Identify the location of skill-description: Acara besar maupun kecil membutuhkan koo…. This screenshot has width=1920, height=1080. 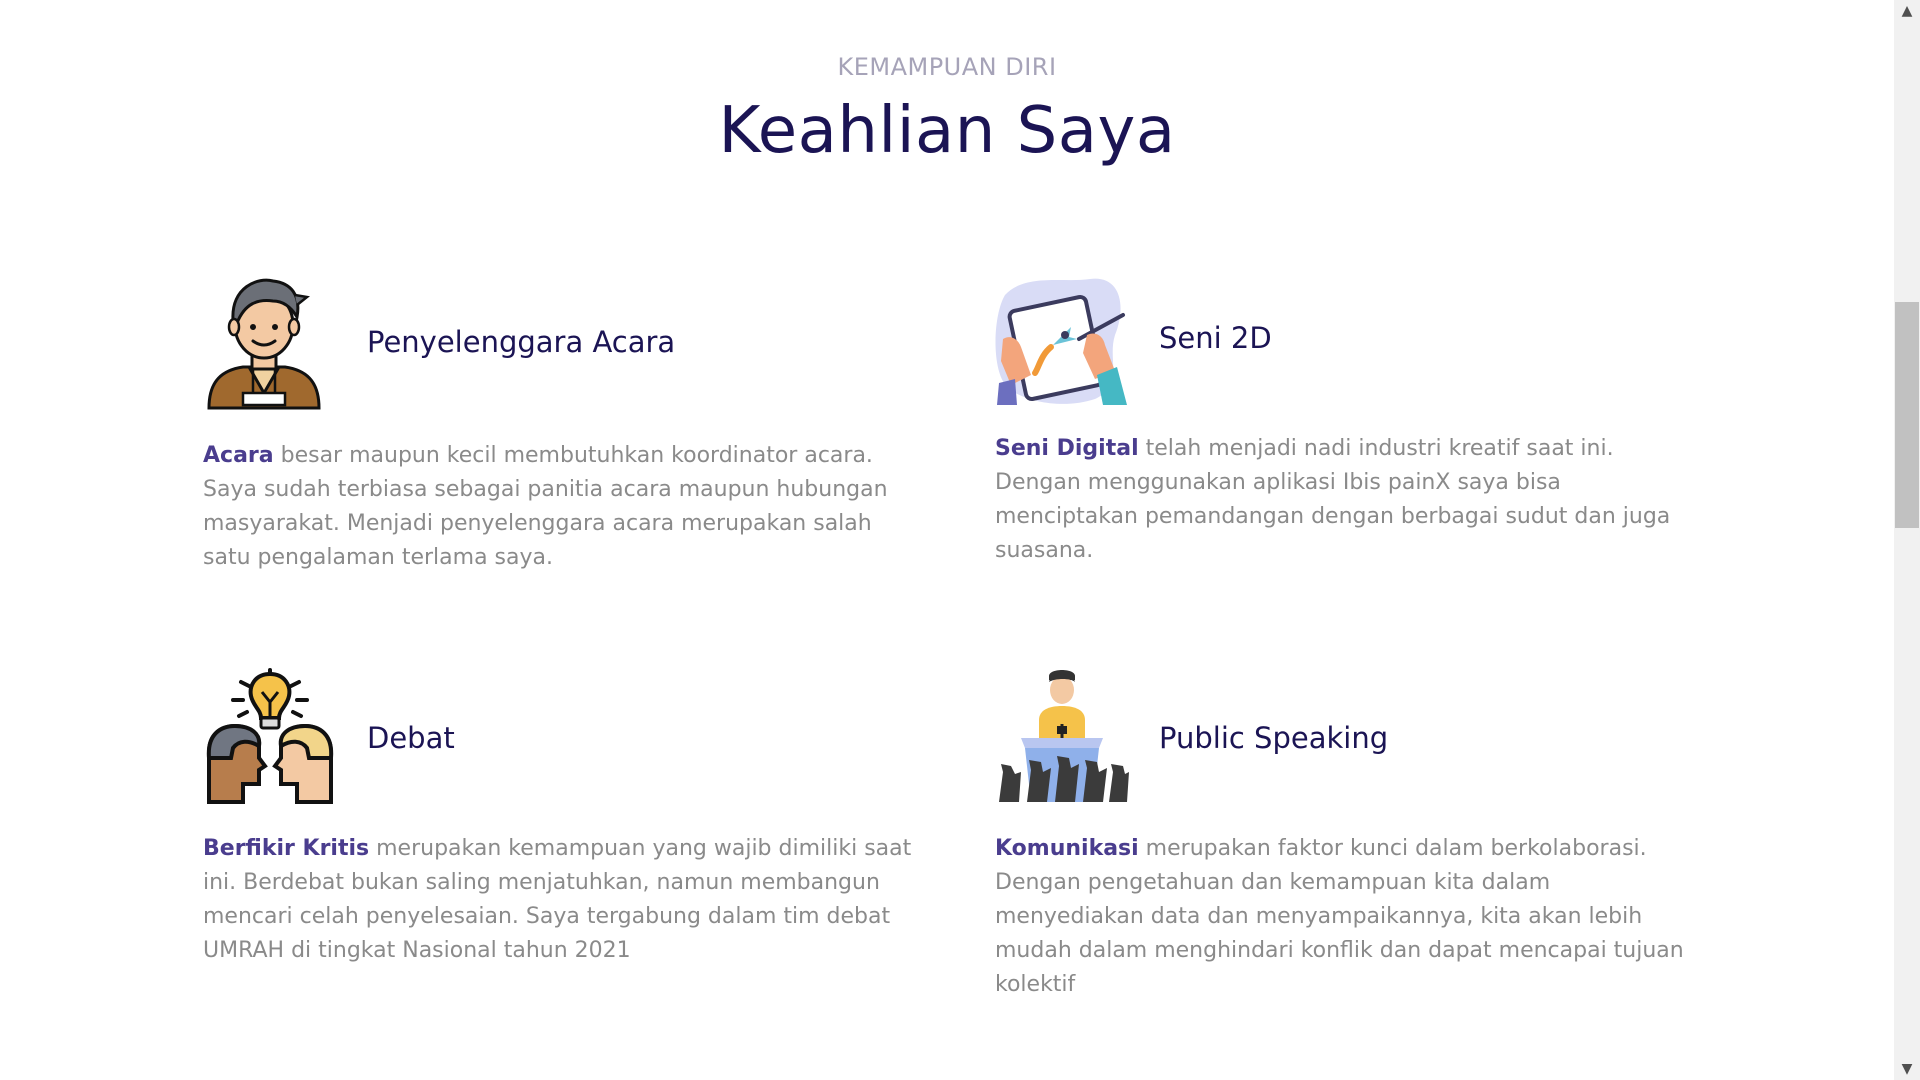
(558, 507).